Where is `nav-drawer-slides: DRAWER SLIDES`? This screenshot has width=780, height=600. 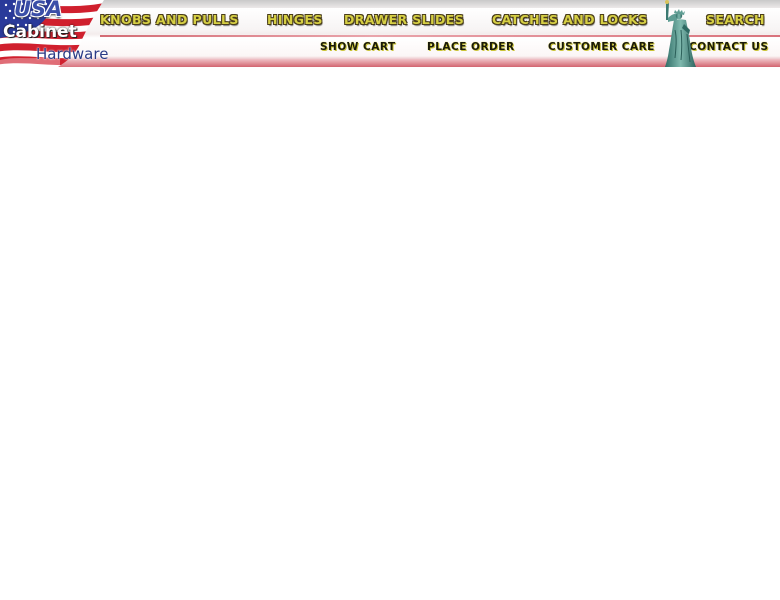
nav-drawer-slides: DRAWER SLIDES is located at coordinates (404, 21).